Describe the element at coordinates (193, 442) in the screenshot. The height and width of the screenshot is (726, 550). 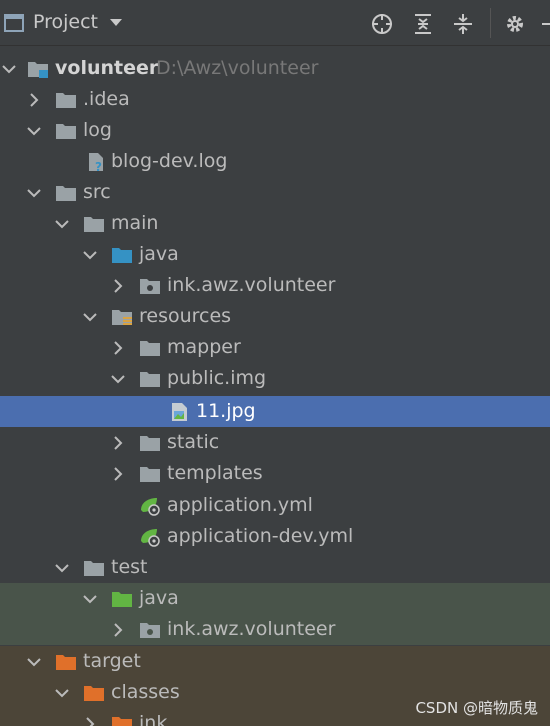
I see `tree-item-label: static` at that location.